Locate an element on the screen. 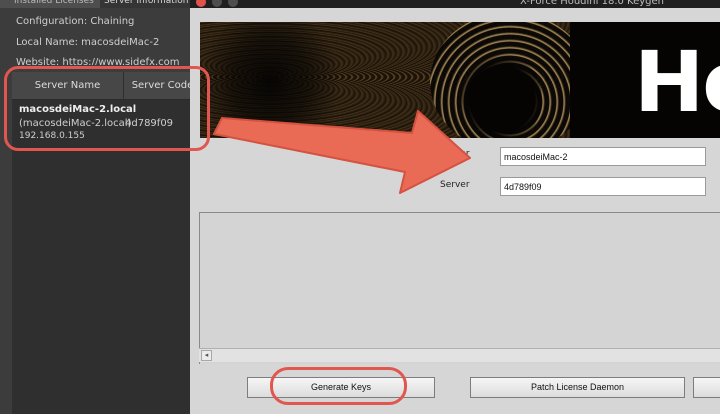 The height and width of the screenshot is (414, 720). tab-installed-licenses: Installed Licenses is located at coordinates (54, 4).